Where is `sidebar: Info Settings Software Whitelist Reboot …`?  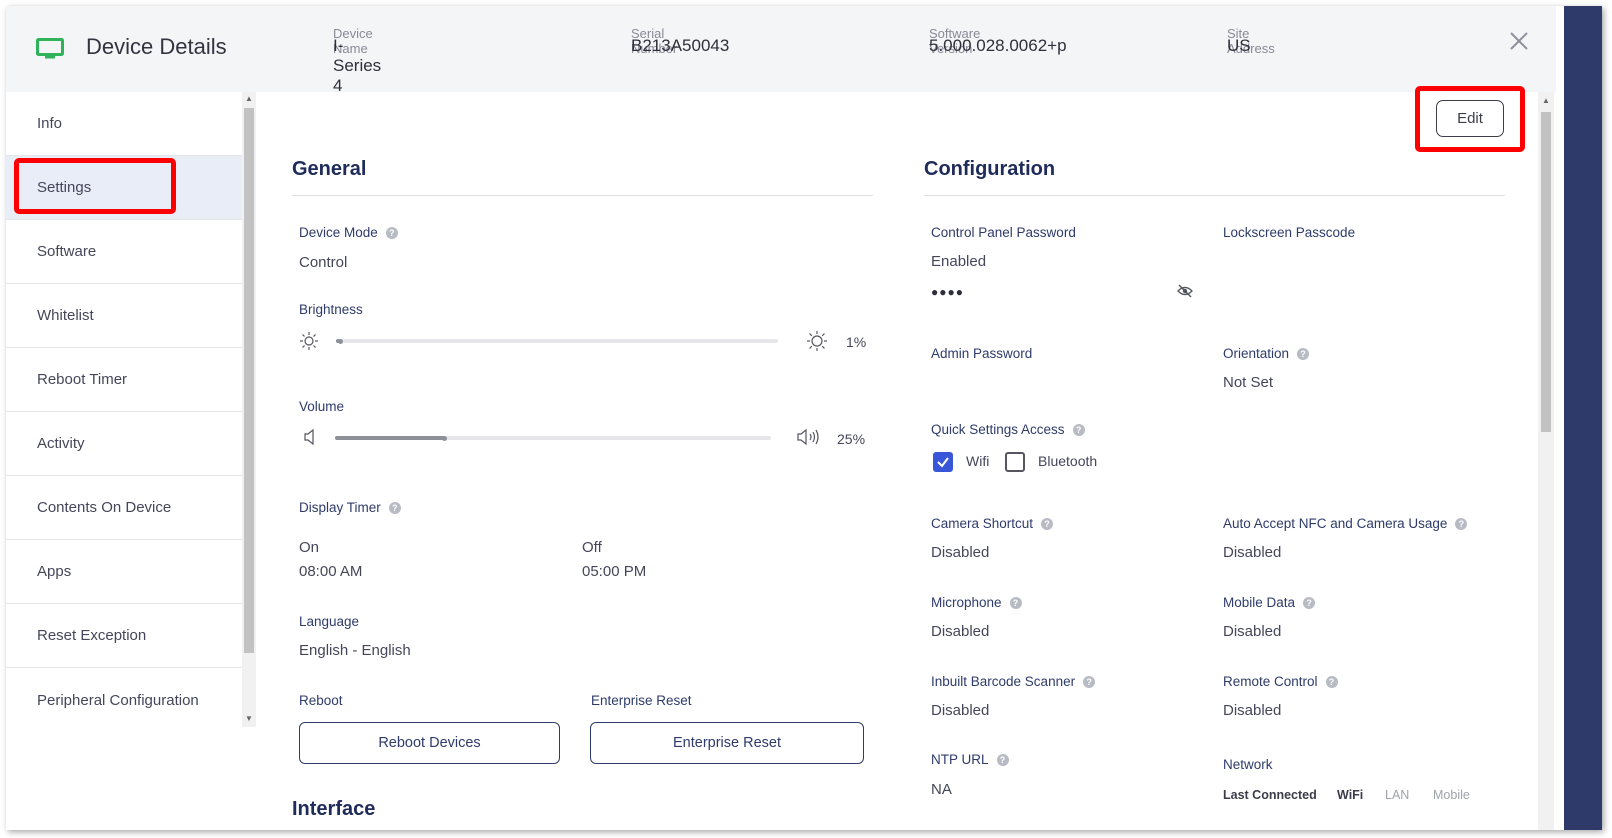 sidebar: Info Settings Software Whitelist Reboot … is located at coordinates (124, 461).